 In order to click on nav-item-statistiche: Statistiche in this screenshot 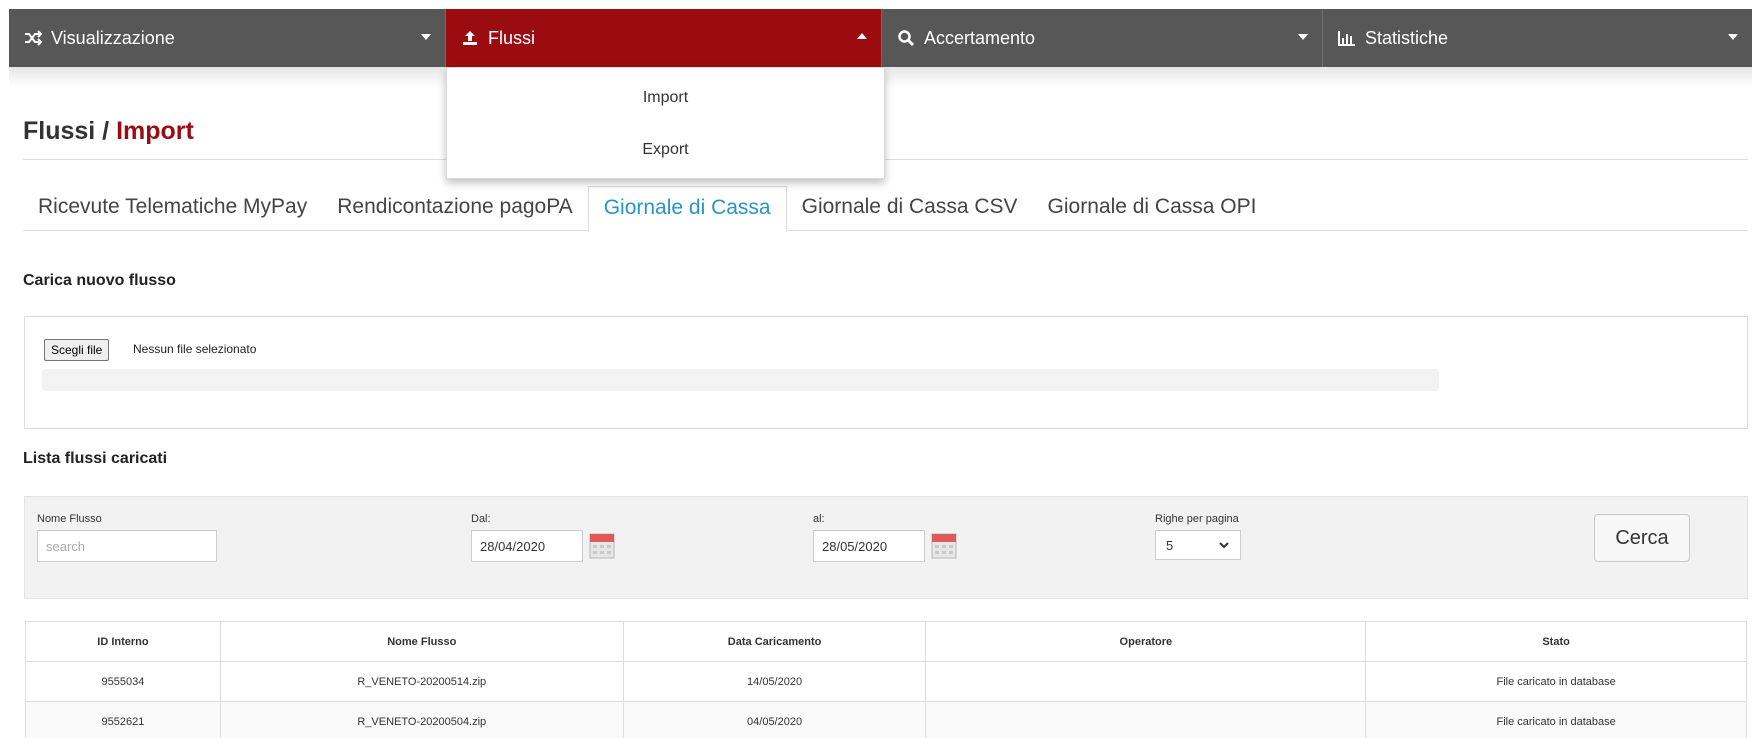, I will do `click(1537, 38)`.